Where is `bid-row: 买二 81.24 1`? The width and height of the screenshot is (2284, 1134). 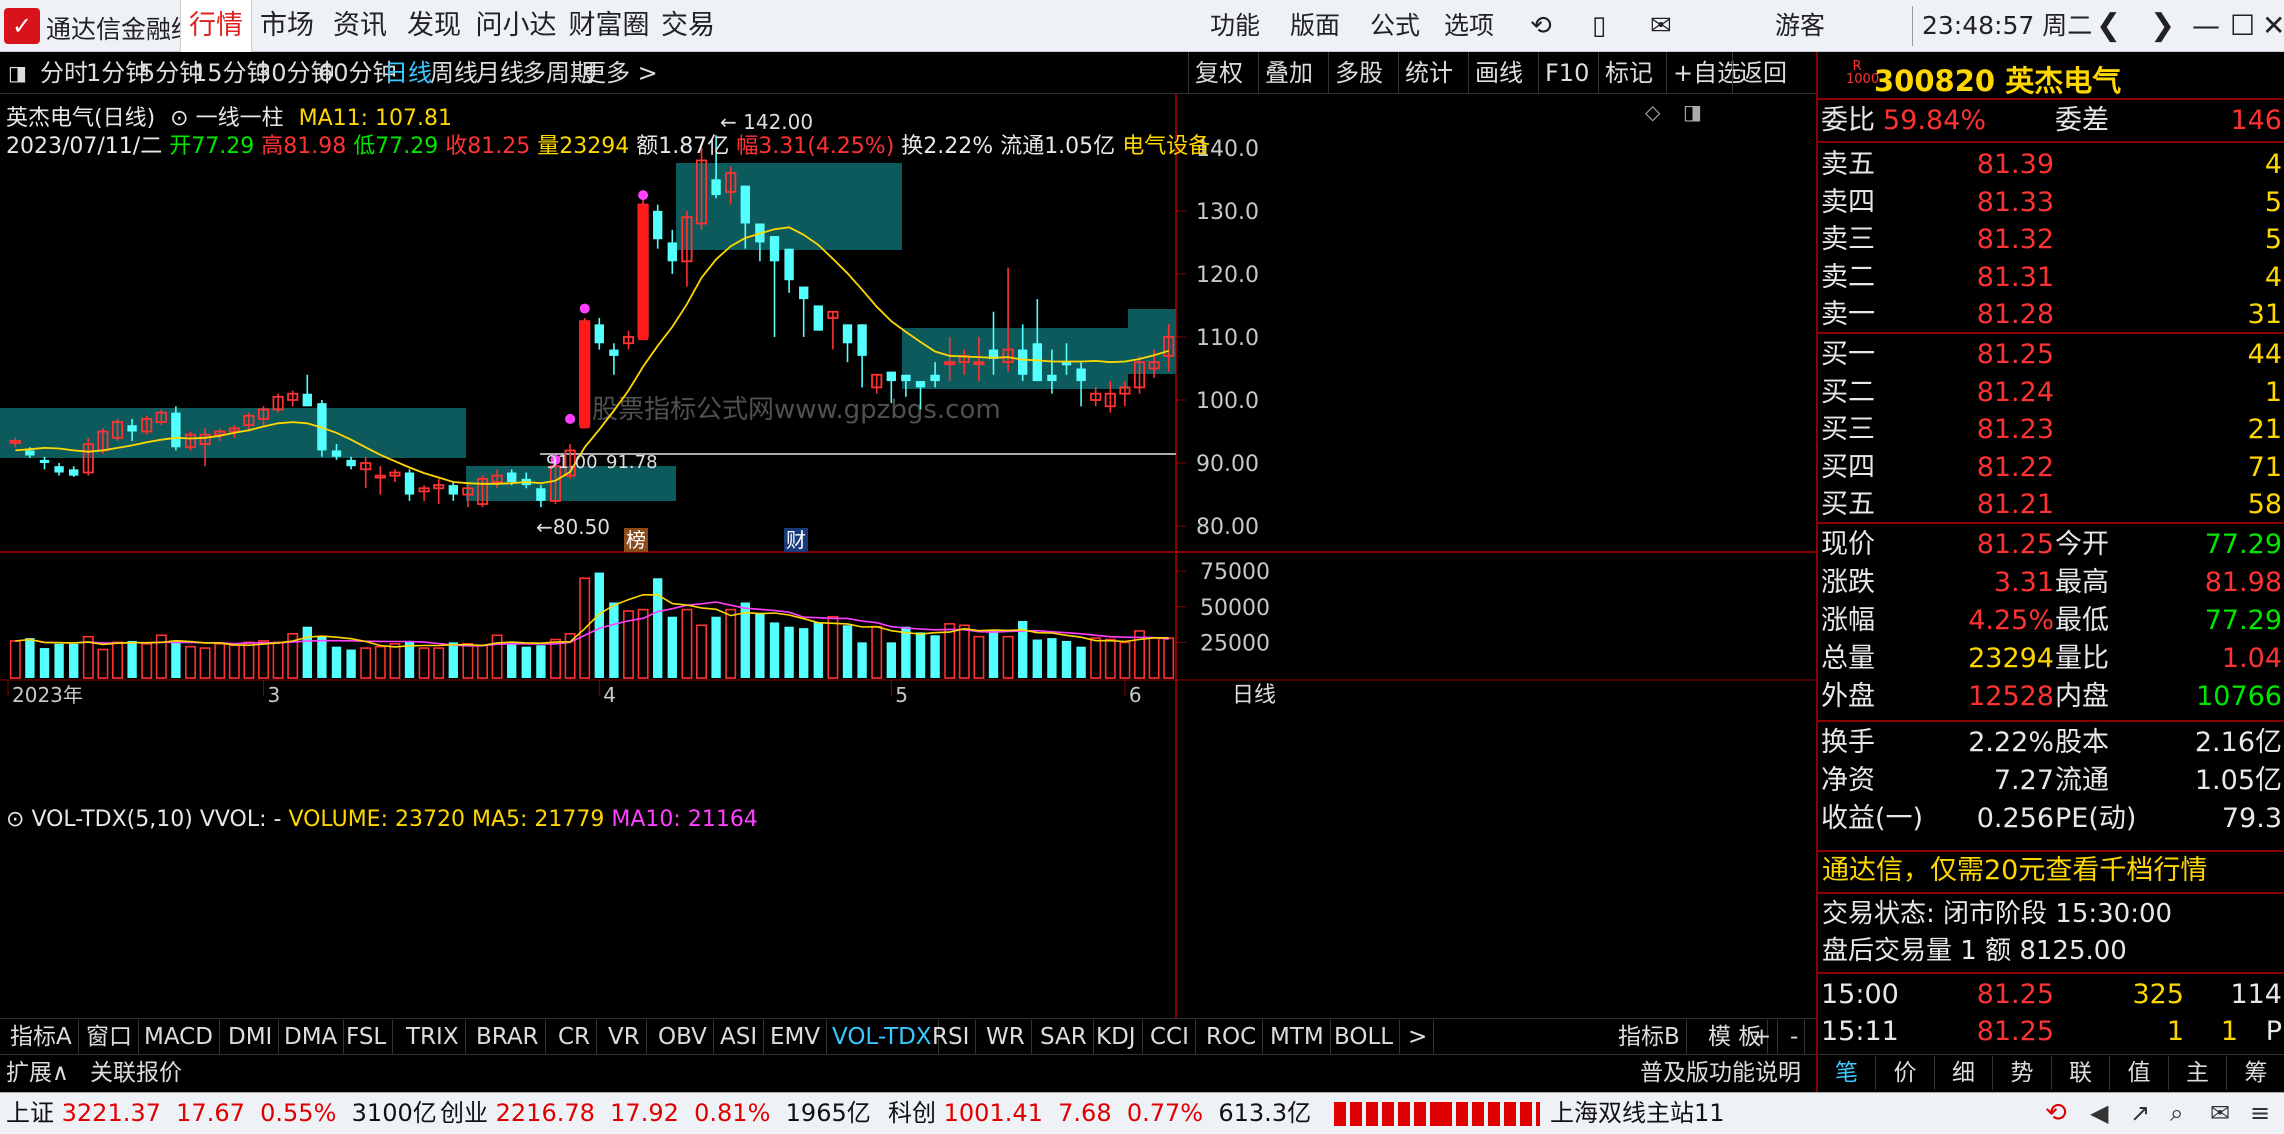 bid-row: 买二 81.24 1 is located at coordinates (2051, 392).